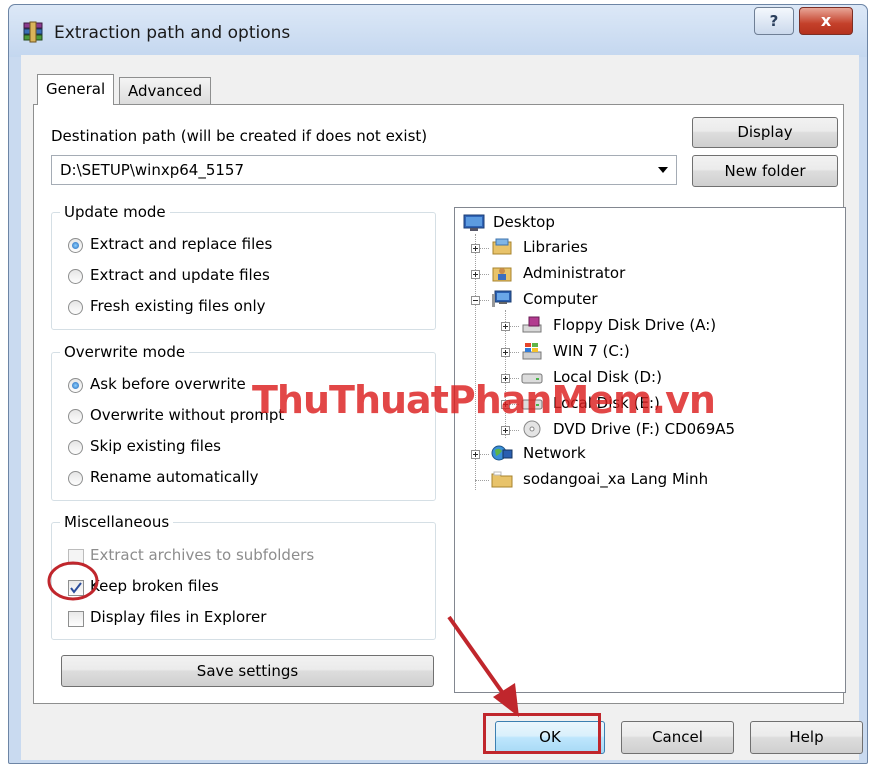  Describe the element at coordinates (505, 326) in the screenshot. I see `expand-floppy-icon` at that location.